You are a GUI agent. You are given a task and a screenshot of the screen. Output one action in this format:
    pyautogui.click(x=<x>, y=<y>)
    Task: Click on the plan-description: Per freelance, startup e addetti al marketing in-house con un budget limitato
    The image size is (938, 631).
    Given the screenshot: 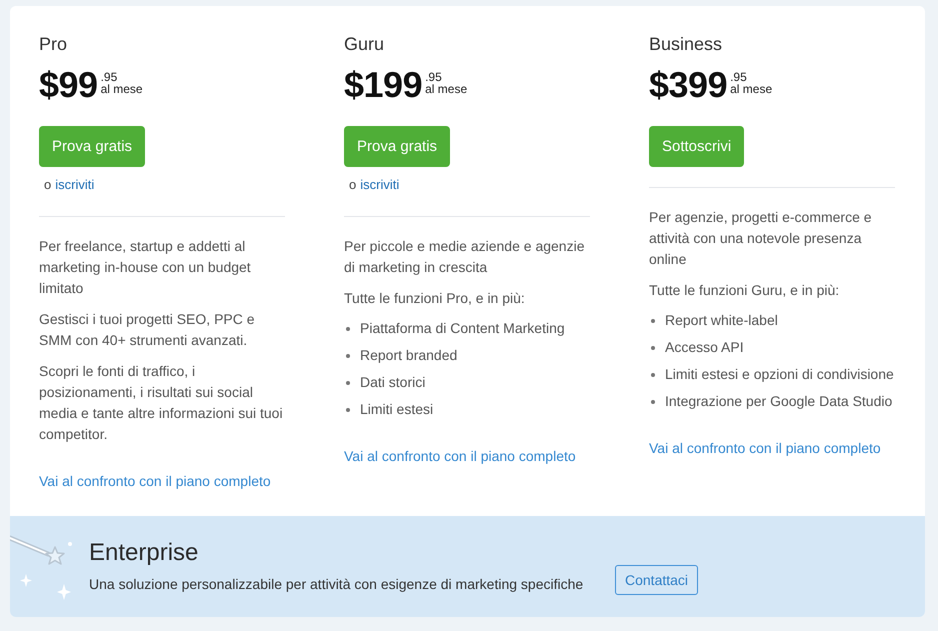 What is the action you would take?
    pyautogui.click(x=145, y=267)
    